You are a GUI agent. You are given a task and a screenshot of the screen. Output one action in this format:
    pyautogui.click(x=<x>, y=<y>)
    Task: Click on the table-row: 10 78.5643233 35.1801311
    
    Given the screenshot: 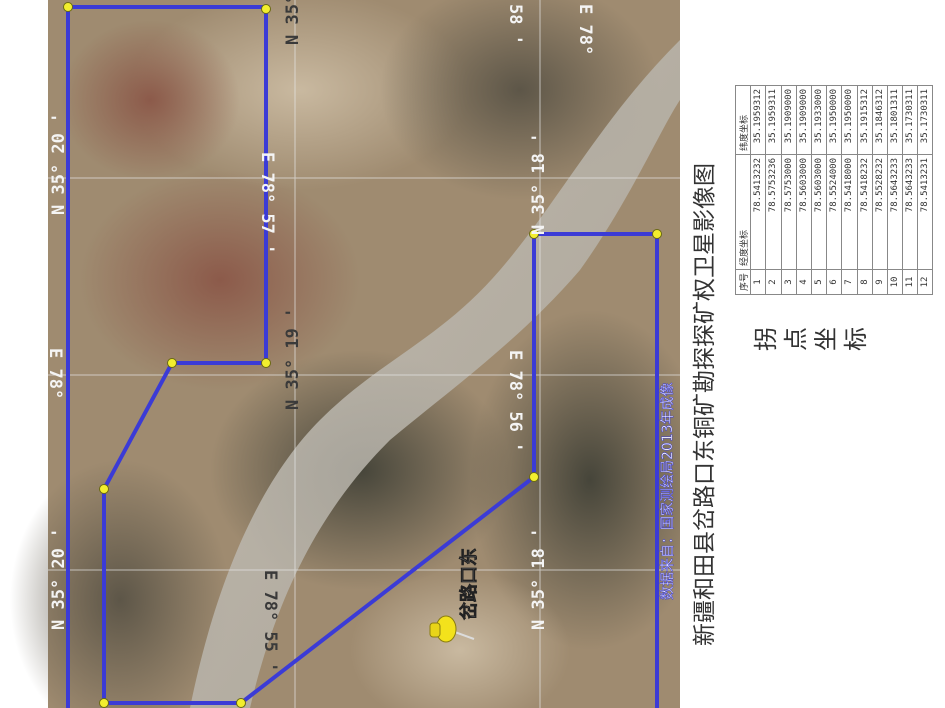 What is the action you would take?
    pyautogui.click(x=895, y=190)
    